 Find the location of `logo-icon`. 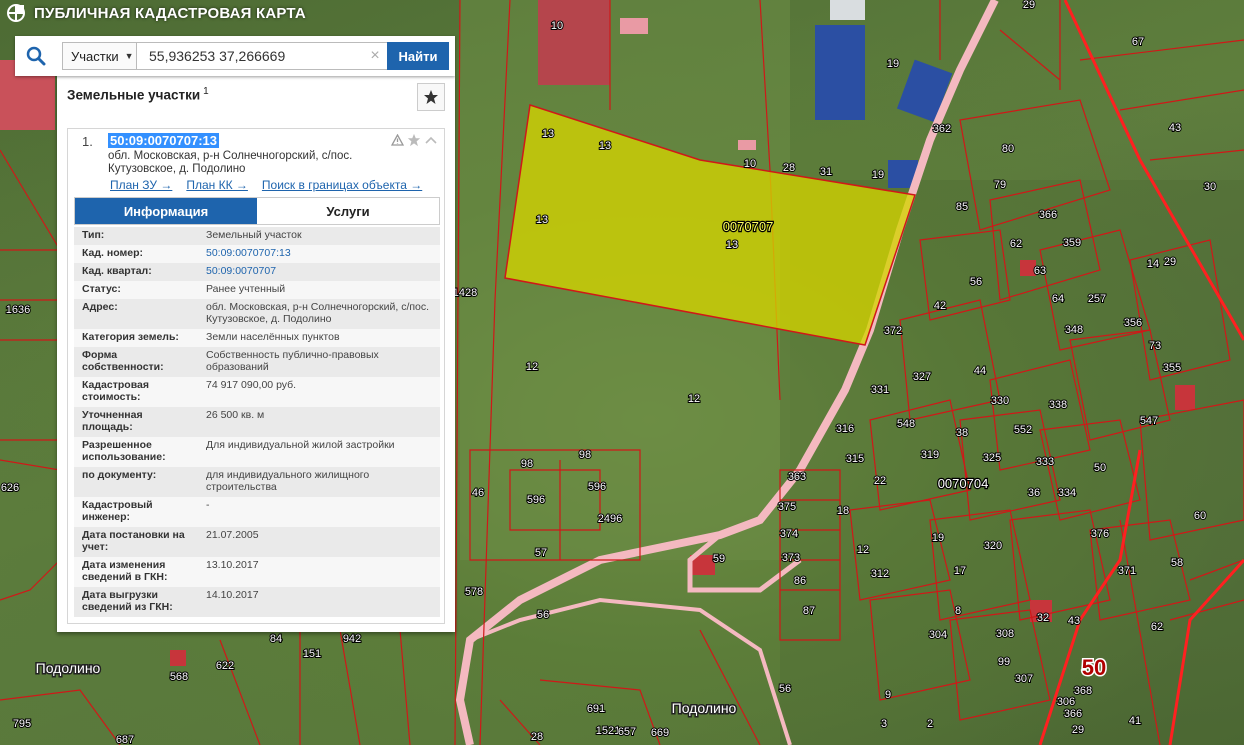

logo-icon is located at coordinates (16, 13).